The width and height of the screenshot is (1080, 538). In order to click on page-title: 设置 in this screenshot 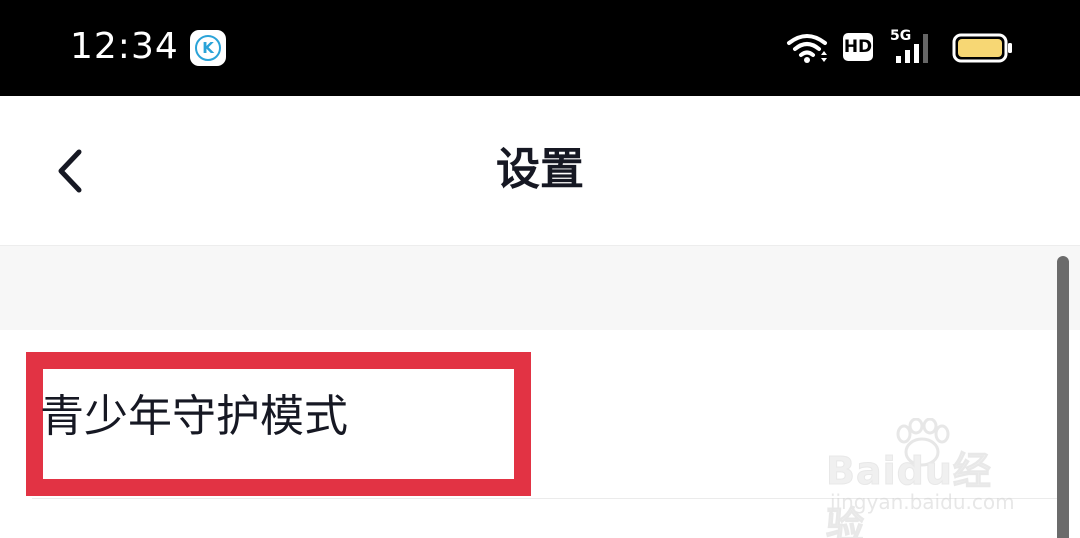, I will do `click(540, 169)`.